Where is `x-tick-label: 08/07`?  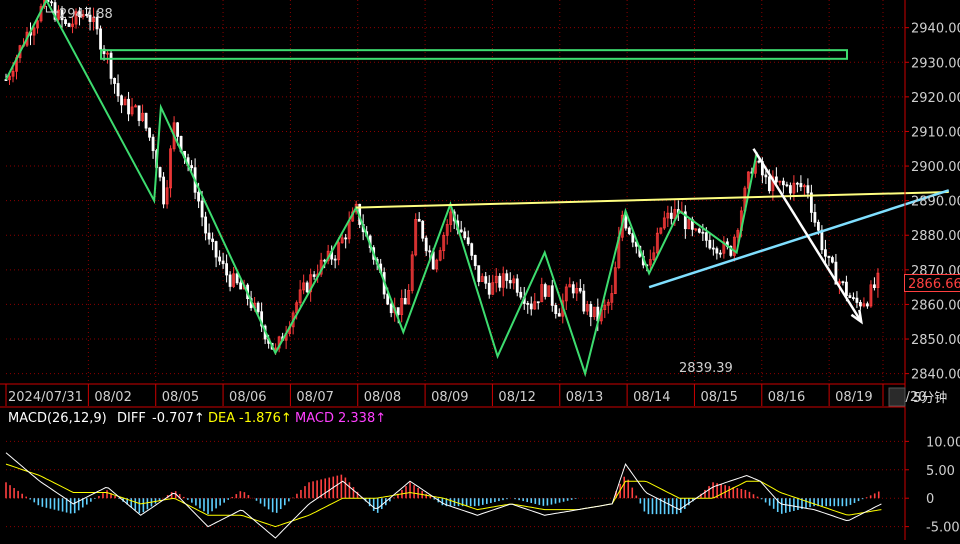
x-tick-label: 08/07 is located at coordinates (314, 397).